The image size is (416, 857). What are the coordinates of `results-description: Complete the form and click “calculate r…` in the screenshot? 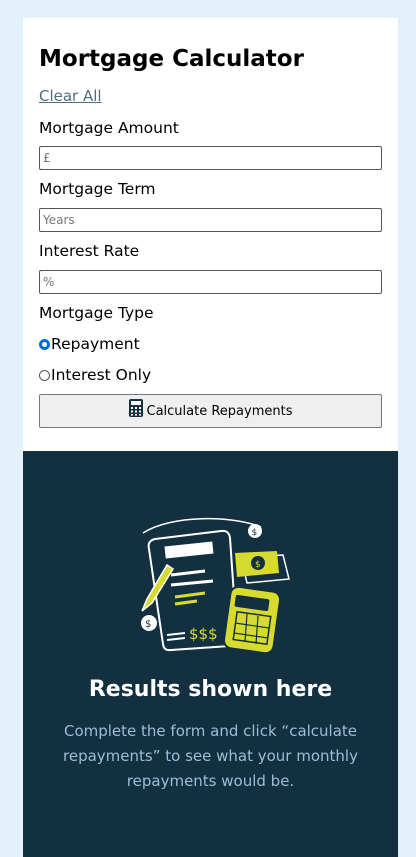 It's located at (210, 756).